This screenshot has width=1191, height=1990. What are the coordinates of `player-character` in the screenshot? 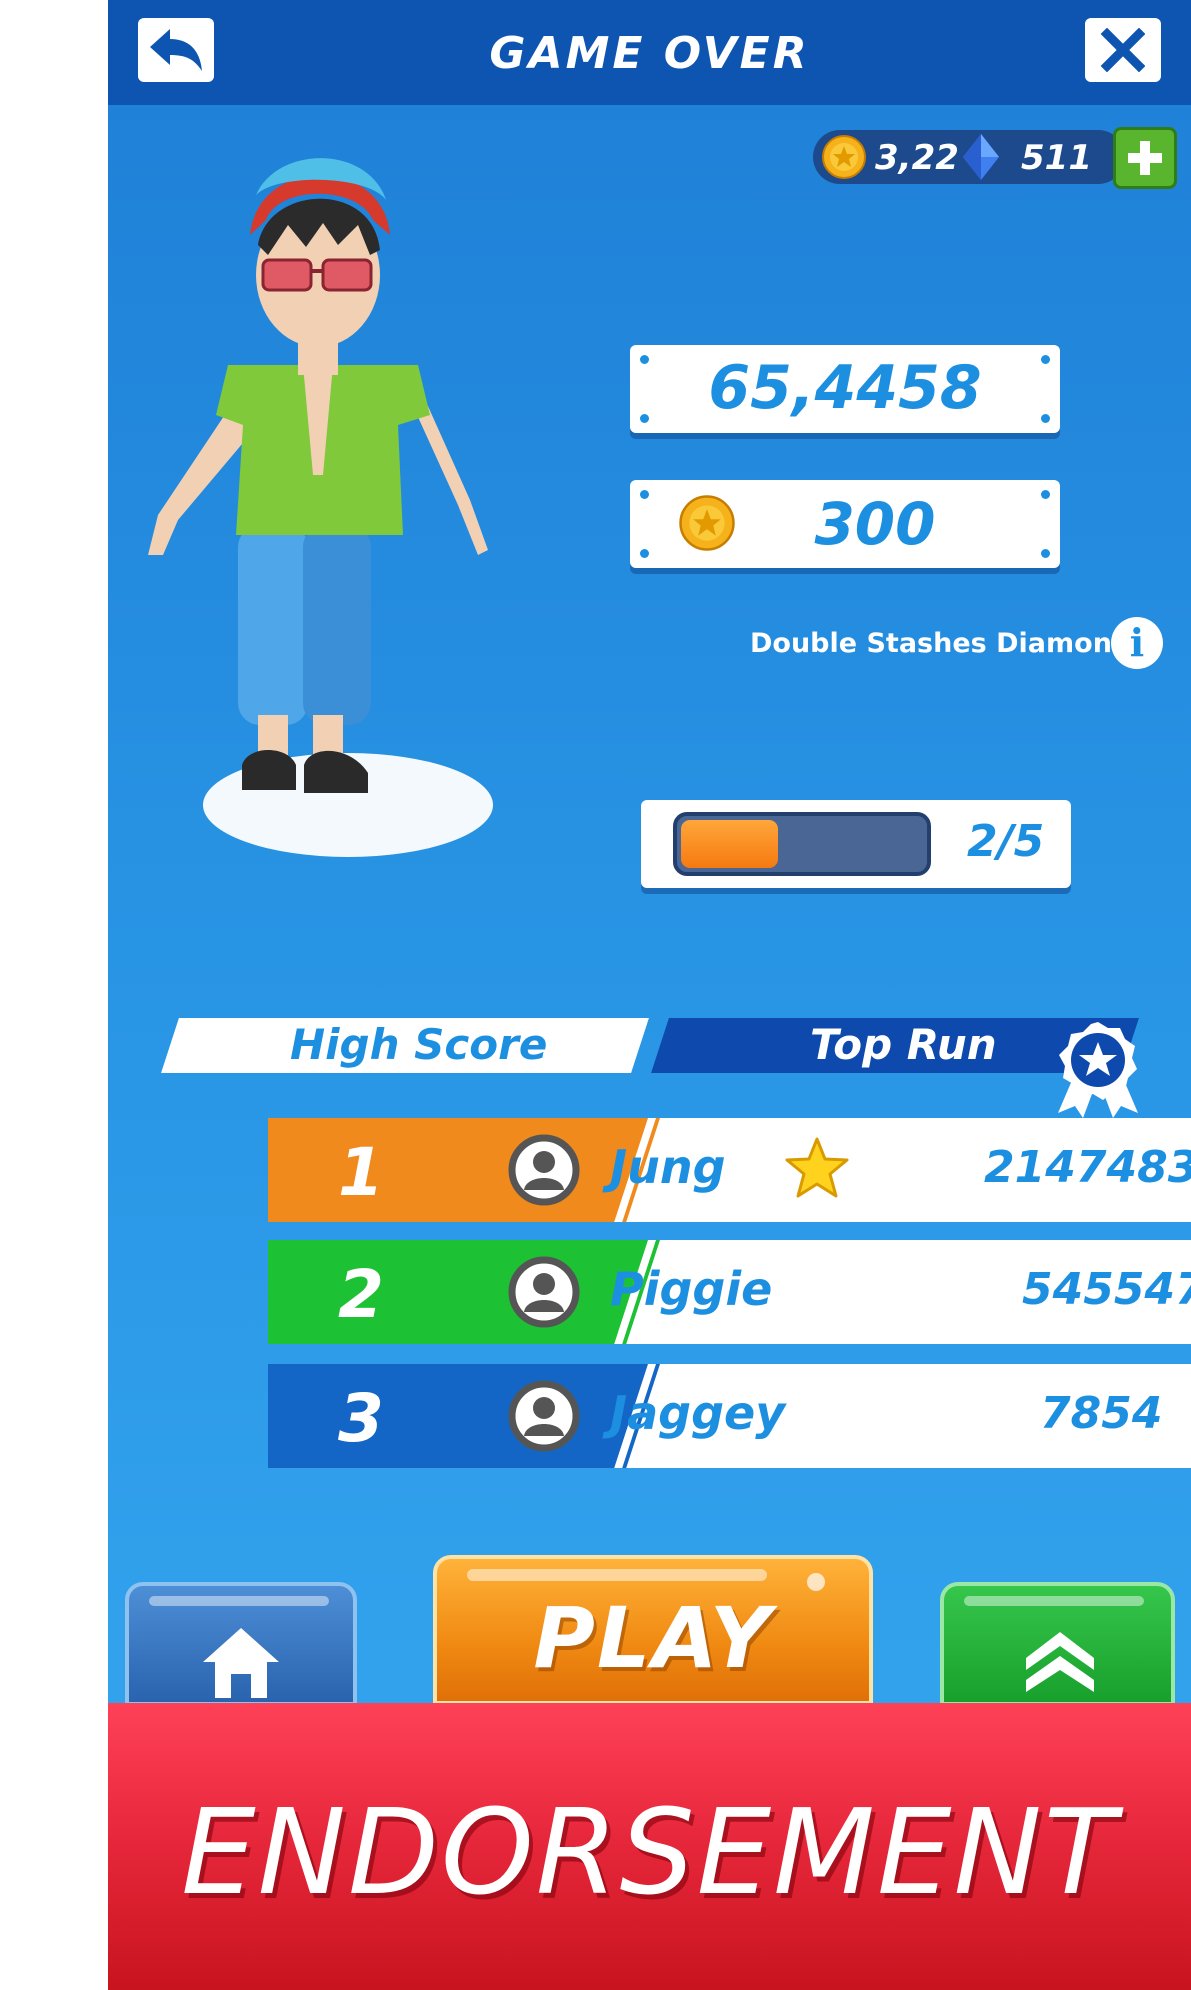 It's located at (320, 507).